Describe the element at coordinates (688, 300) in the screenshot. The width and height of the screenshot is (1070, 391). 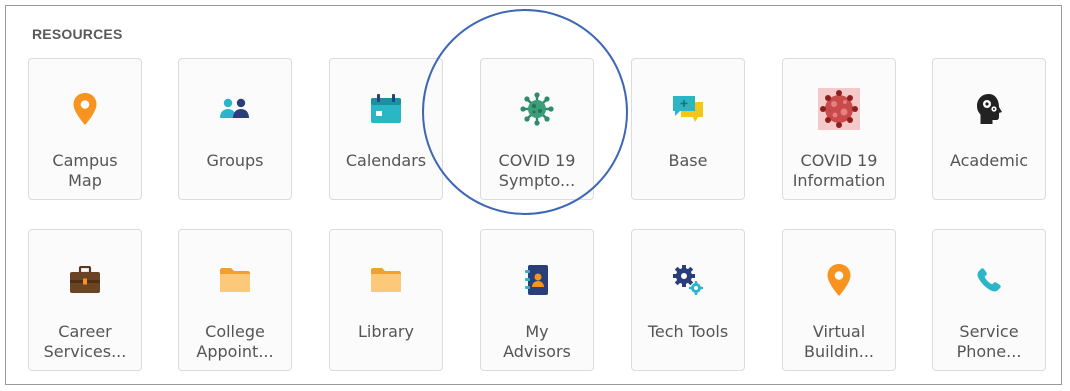
I see `tile-tech-tools: Tech Tools` at that location.